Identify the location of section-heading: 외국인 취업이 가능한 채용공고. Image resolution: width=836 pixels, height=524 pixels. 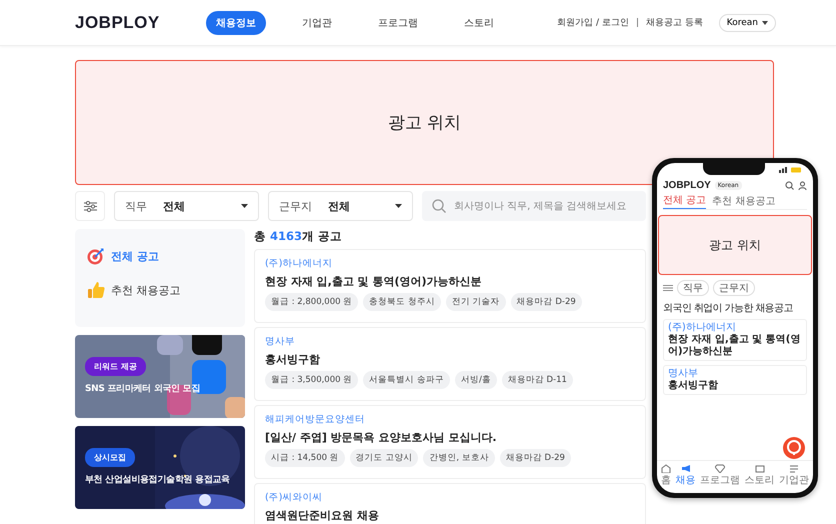
(728, 308).